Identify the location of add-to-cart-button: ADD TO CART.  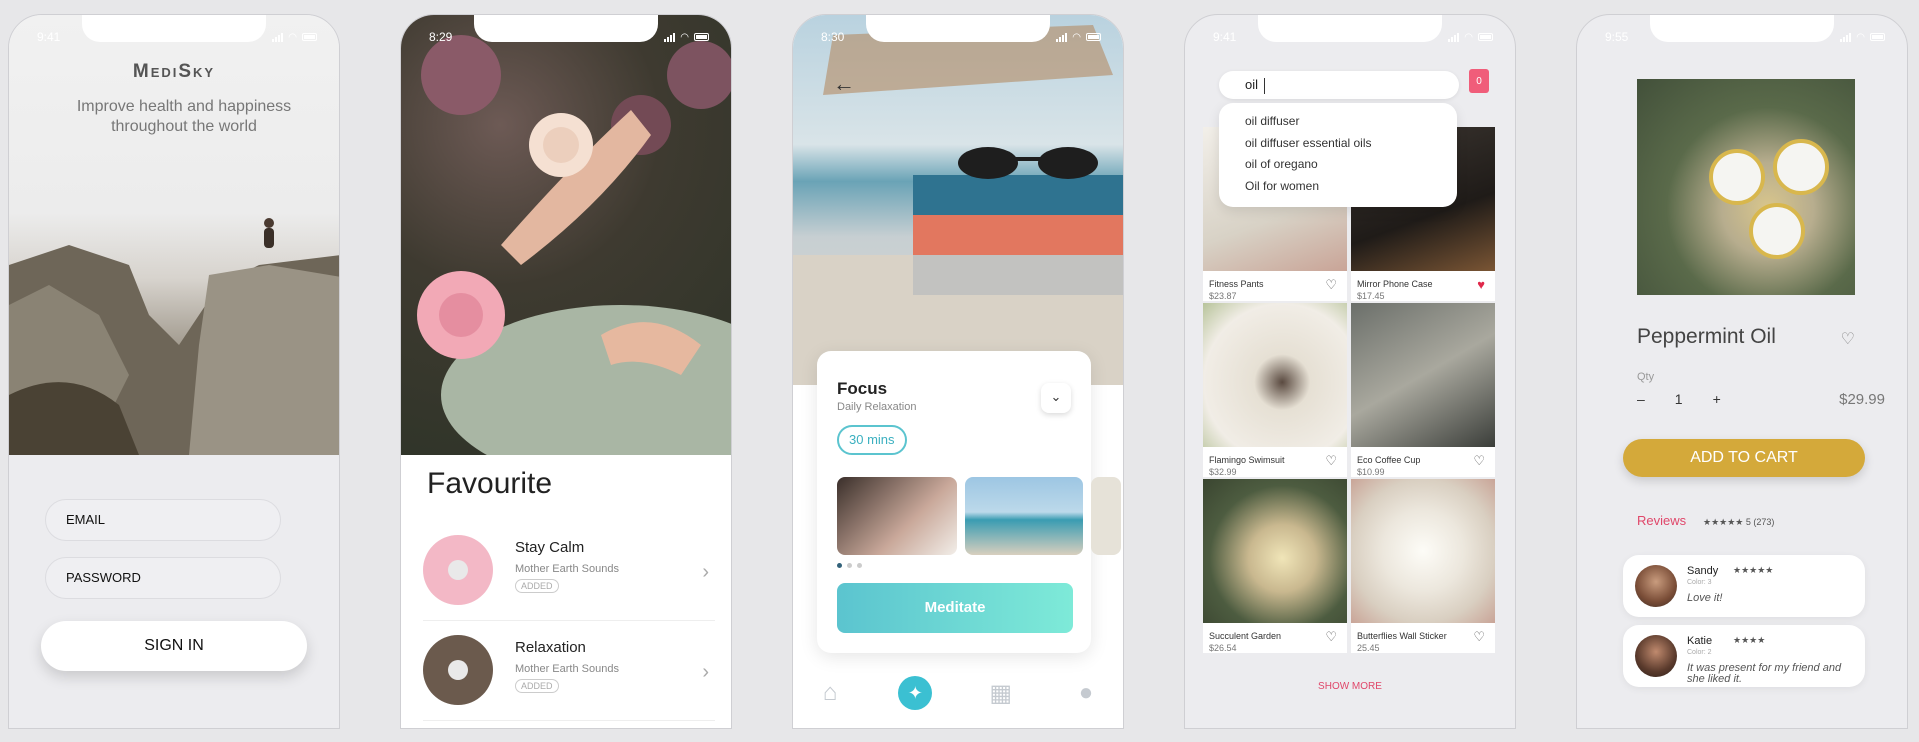
(1744, 458).